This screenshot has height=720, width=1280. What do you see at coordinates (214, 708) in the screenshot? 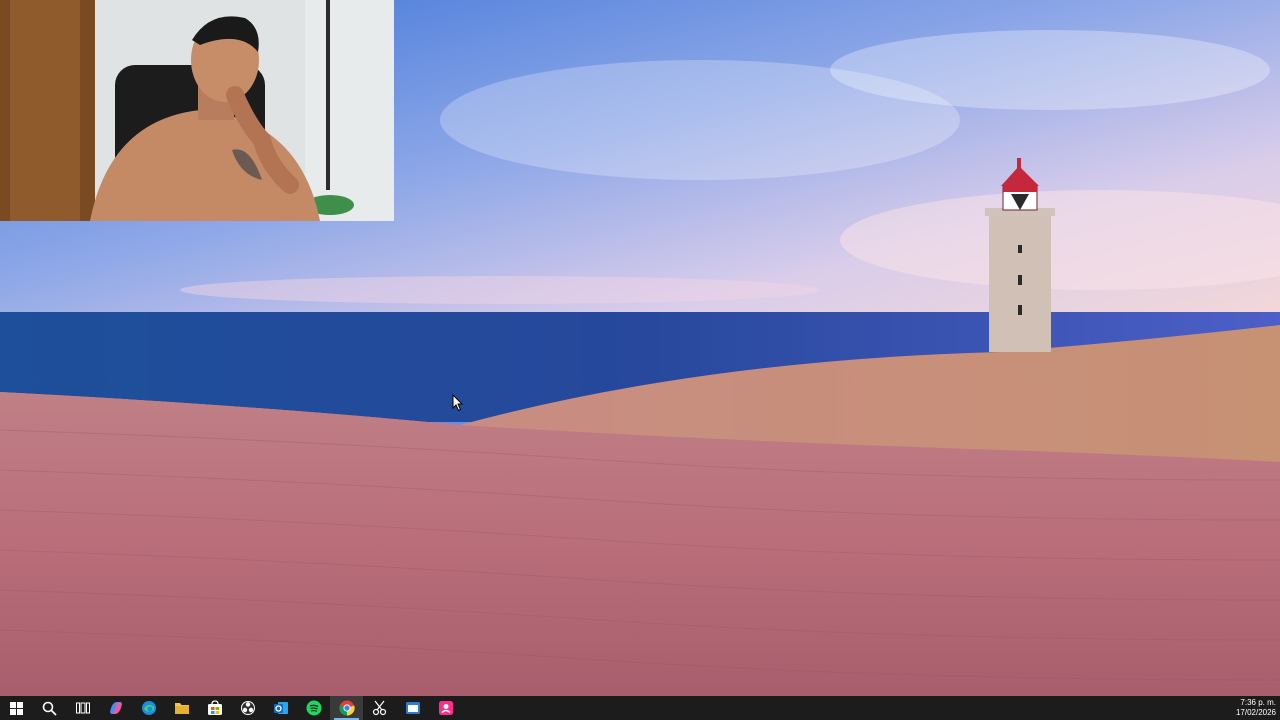
I see `microsoft-store-icon` at bounding box center [214, 708].